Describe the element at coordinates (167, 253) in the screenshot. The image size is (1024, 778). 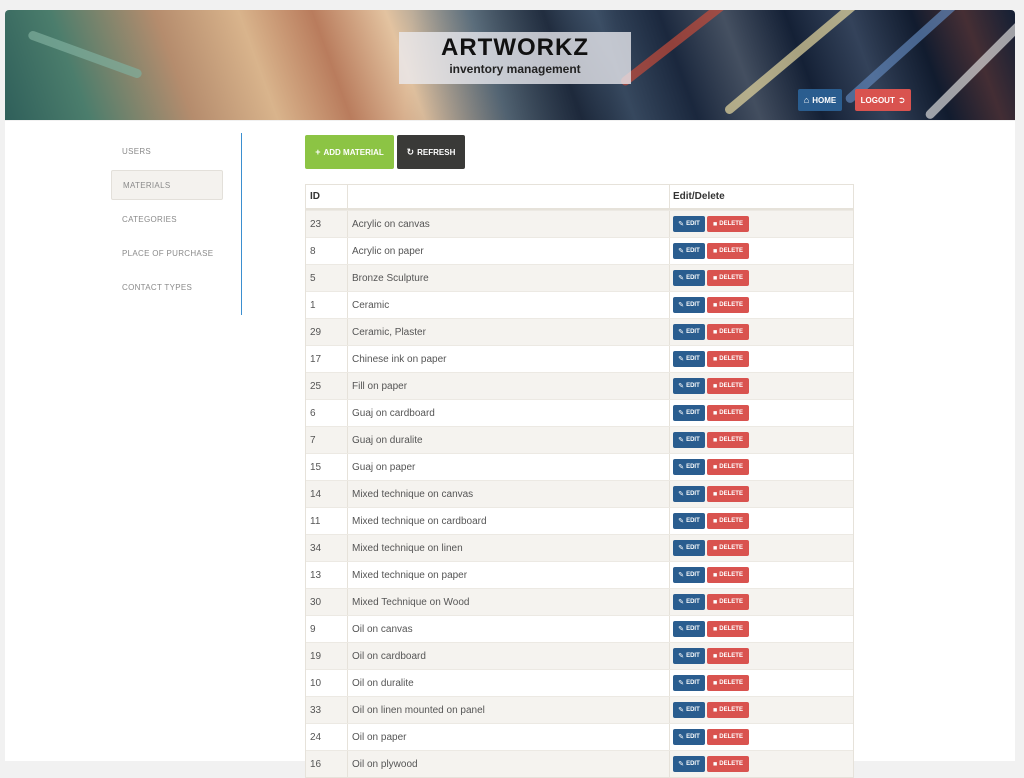
I see `sidebar-item-place-of-purchase: PLACE OF PURCHASE` at that location.